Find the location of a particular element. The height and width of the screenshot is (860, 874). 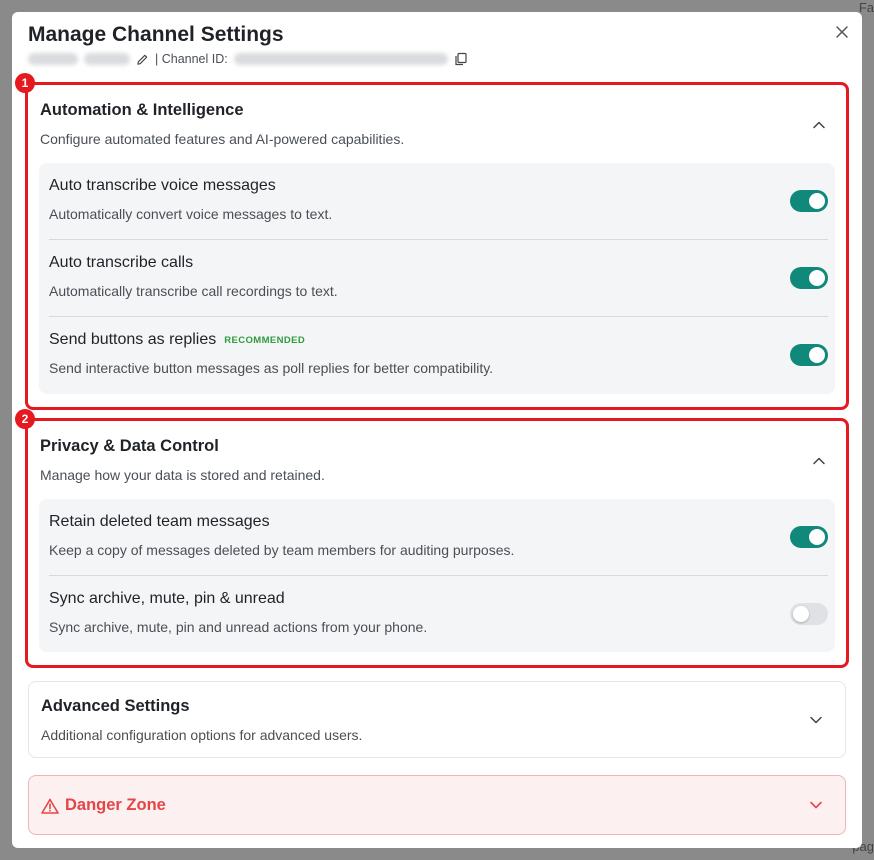

privacy-section-title: Privacy & Data Control is located at coordinates (129, 446).